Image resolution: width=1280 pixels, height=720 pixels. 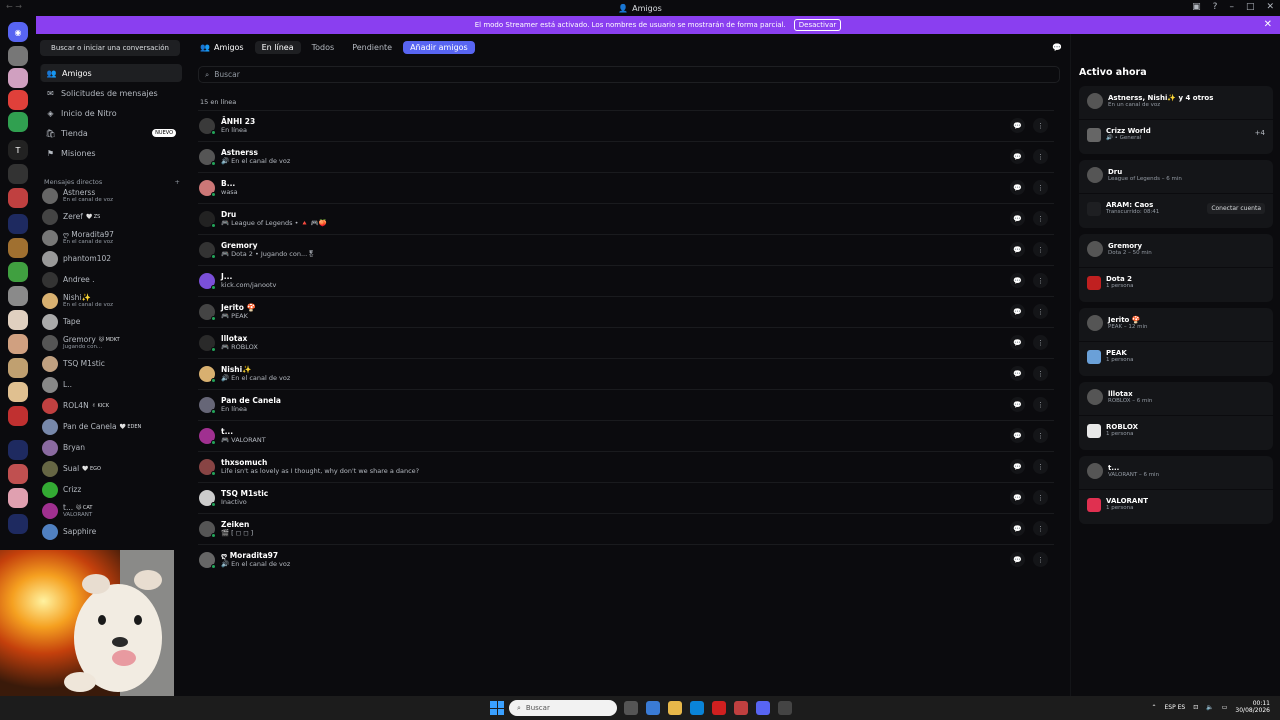 I want to click on dm-item: Bryan, so click(x=112, y=448).